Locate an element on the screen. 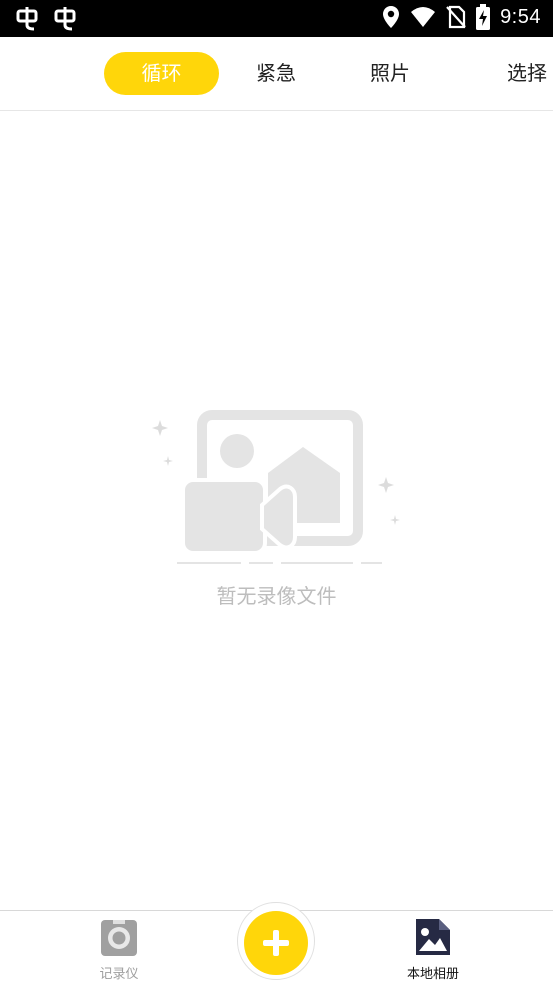 This screenshot has width=553, height=983. status-bar: 9:54 is located at coordinates (276, 18).